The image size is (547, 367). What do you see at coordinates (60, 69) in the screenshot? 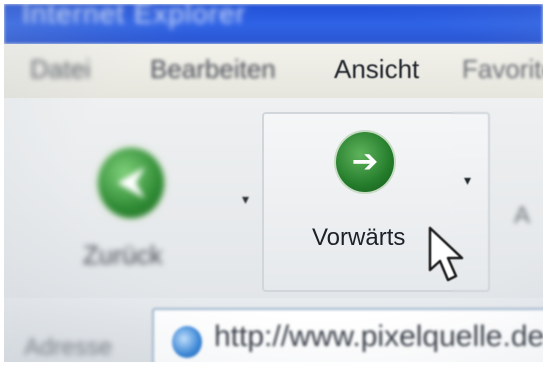
I see `menu-item-datei: Datei` at bounding box center [60, 69].